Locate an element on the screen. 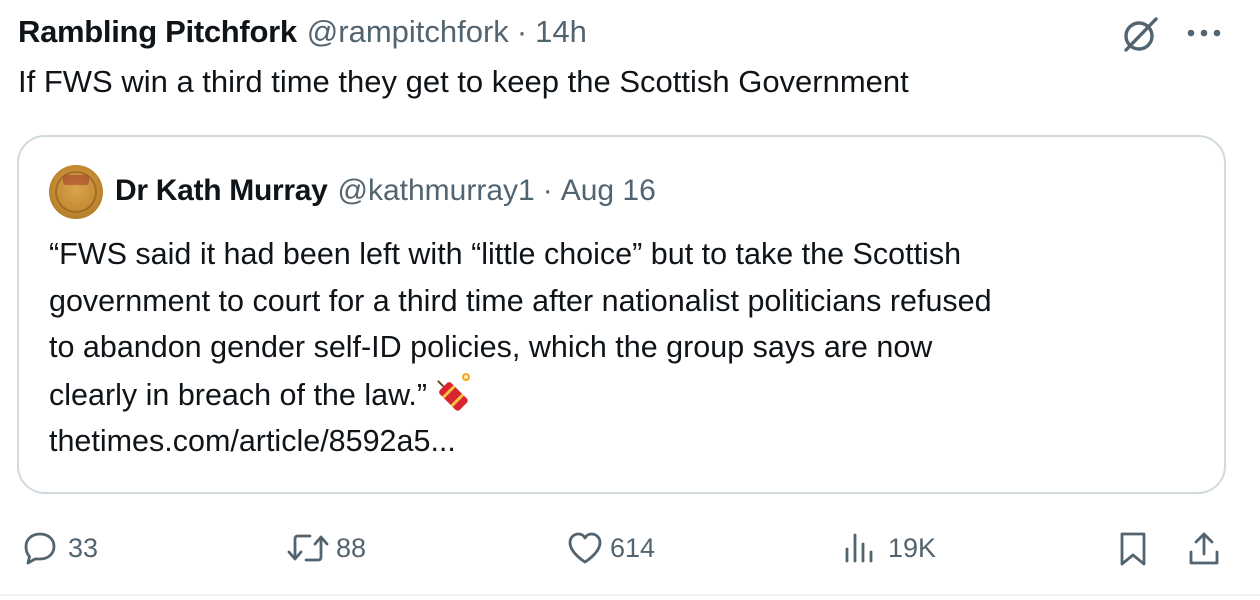 This screenshot has height=600, width=1260. like-count: 614 is located at coordinates (633, 547).